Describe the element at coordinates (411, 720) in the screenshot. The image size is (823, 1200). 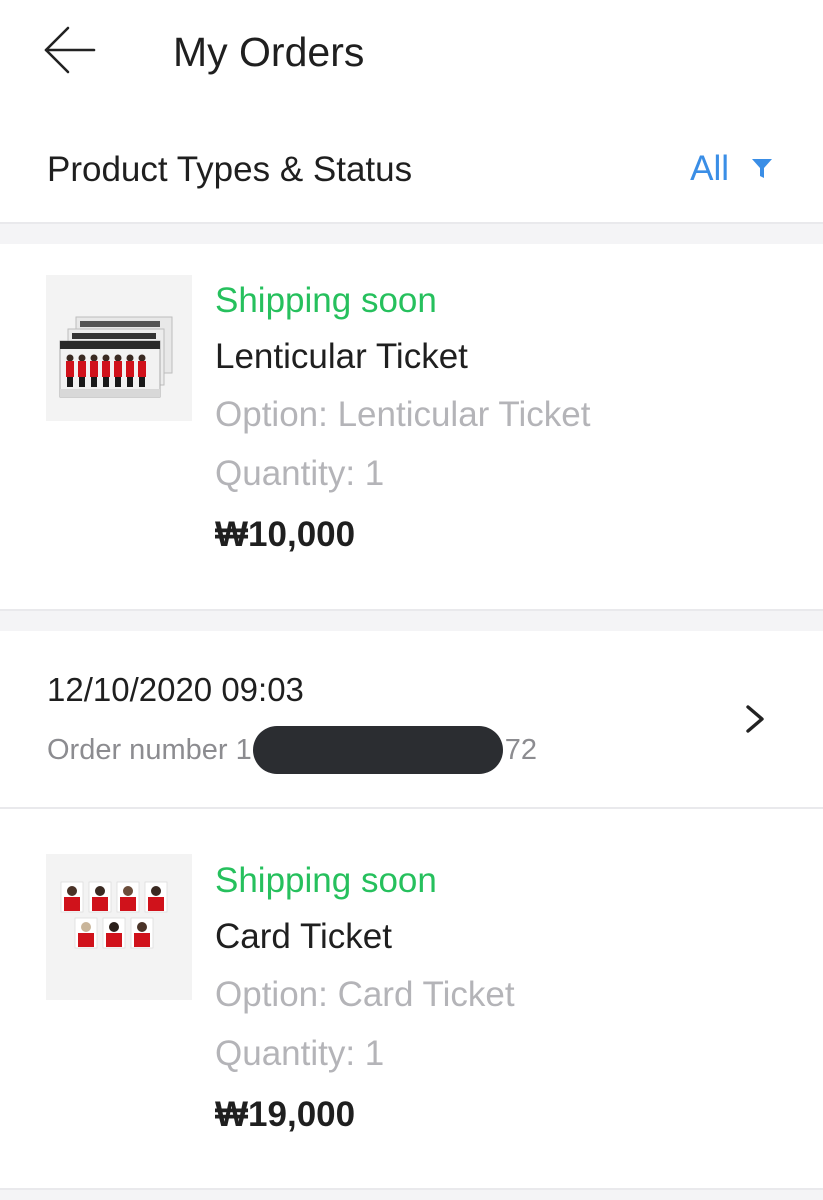
I see `order-summary-row: 12/10/2020 09:03 Order number 1 72` at that location.